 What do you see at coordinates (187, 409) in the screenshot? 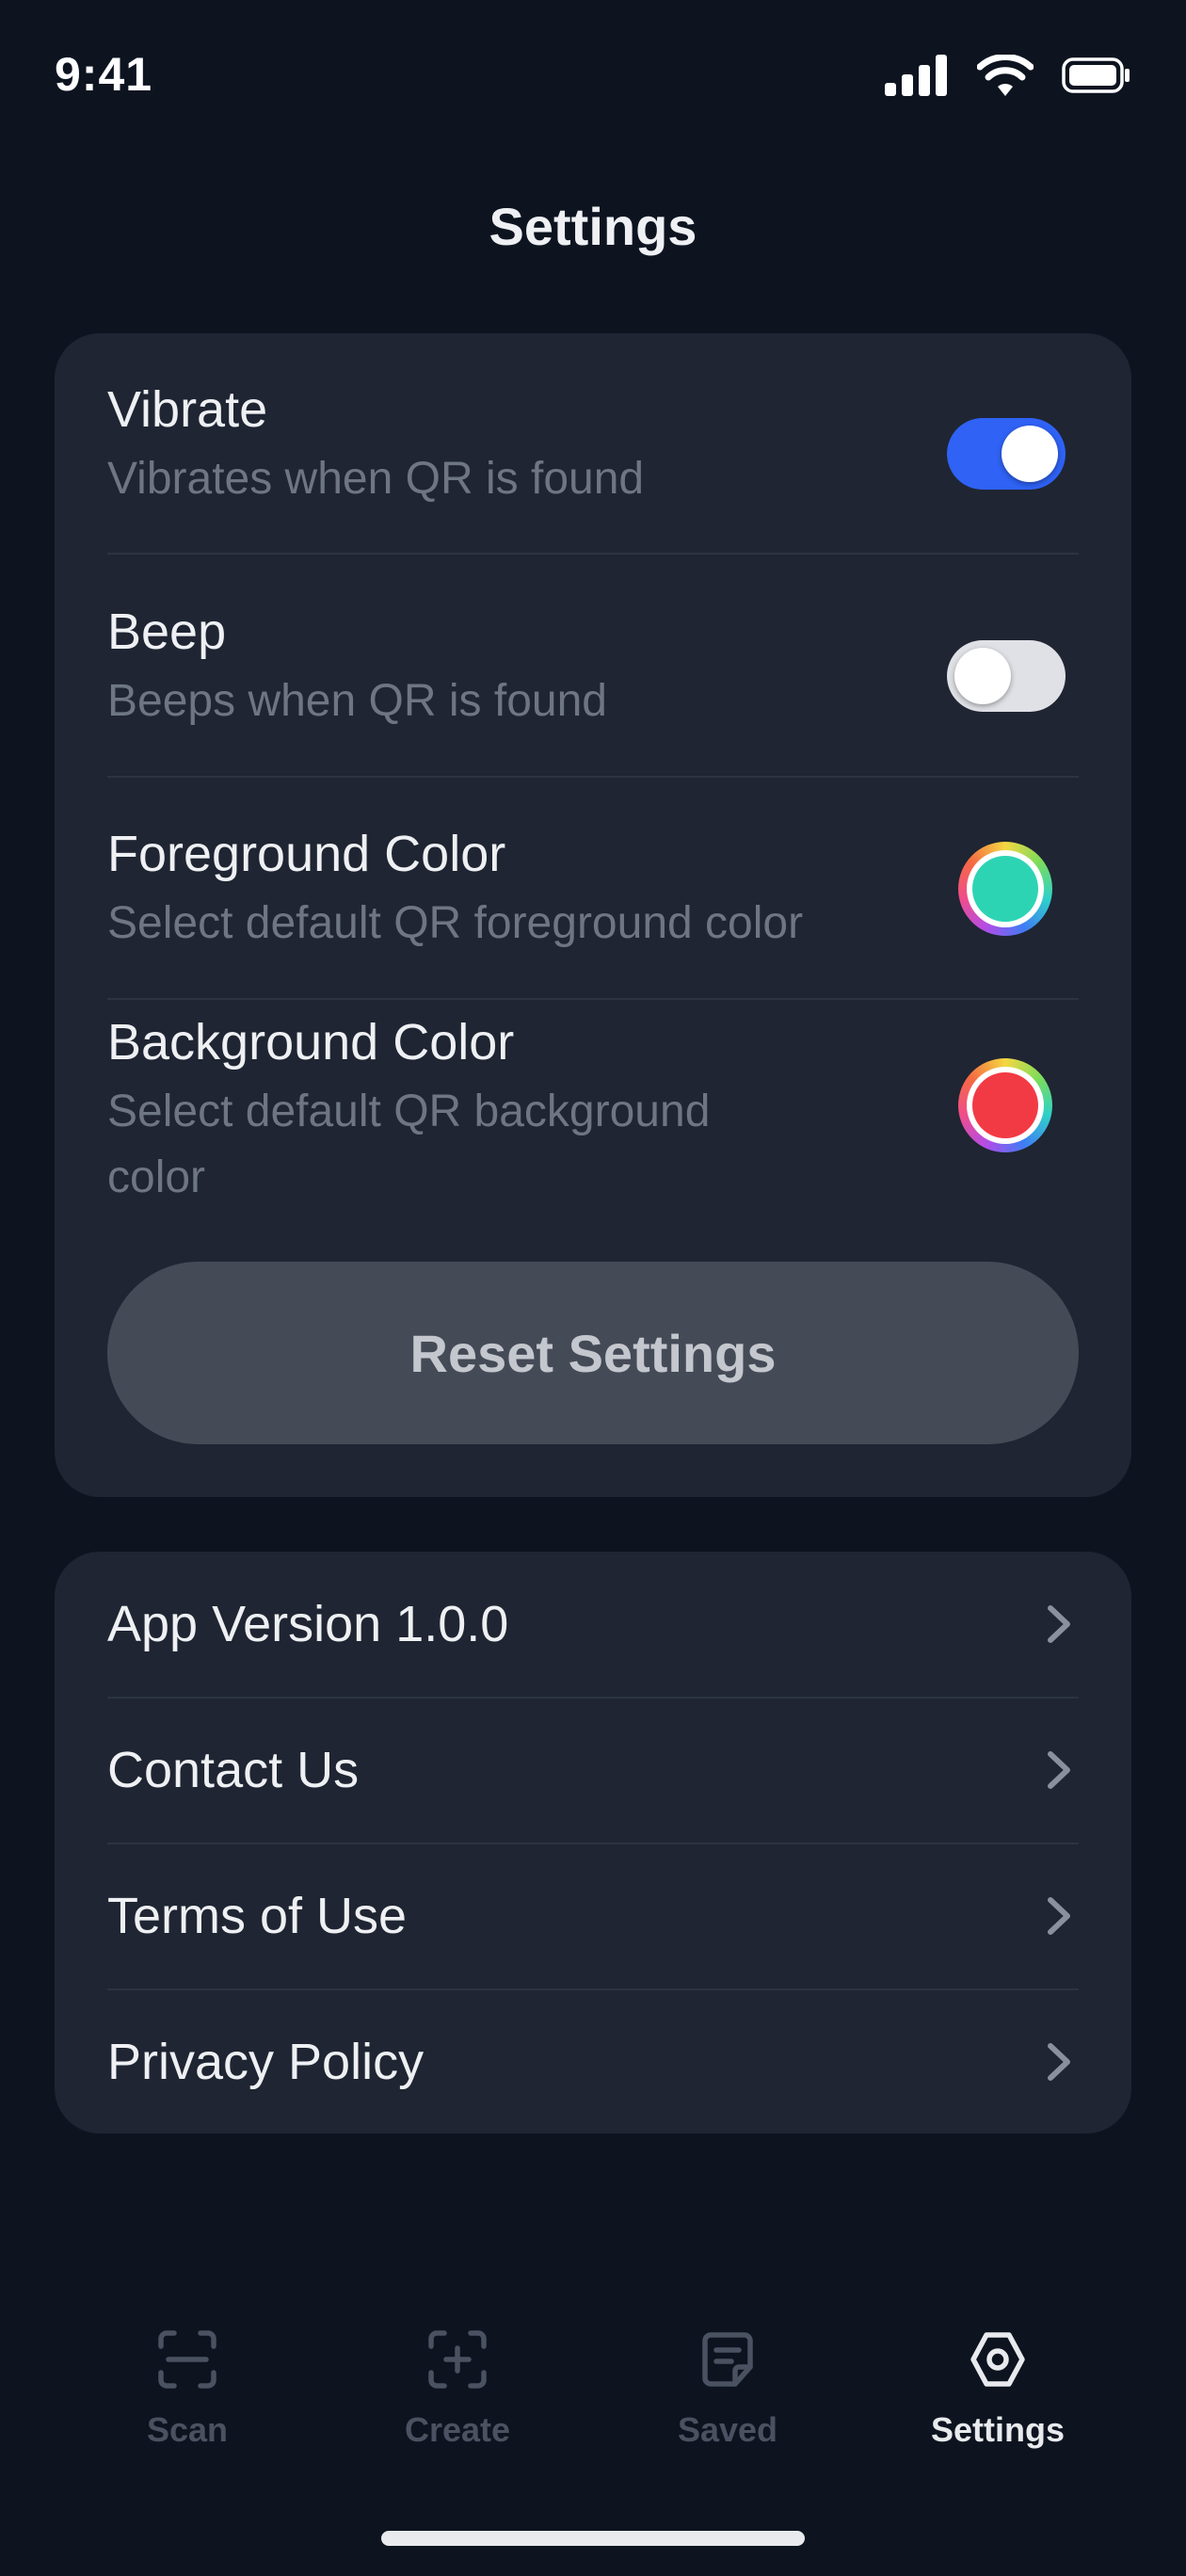
I see `vibrate-title: Vibrate` at bounding box center [187, 409].